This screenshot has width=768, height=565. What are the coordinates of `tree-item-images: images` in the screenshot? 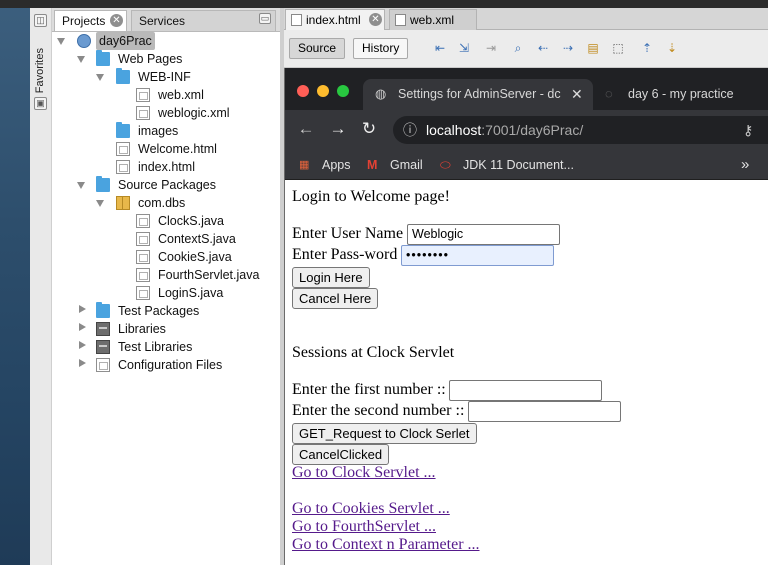 It's located at (158, 131).